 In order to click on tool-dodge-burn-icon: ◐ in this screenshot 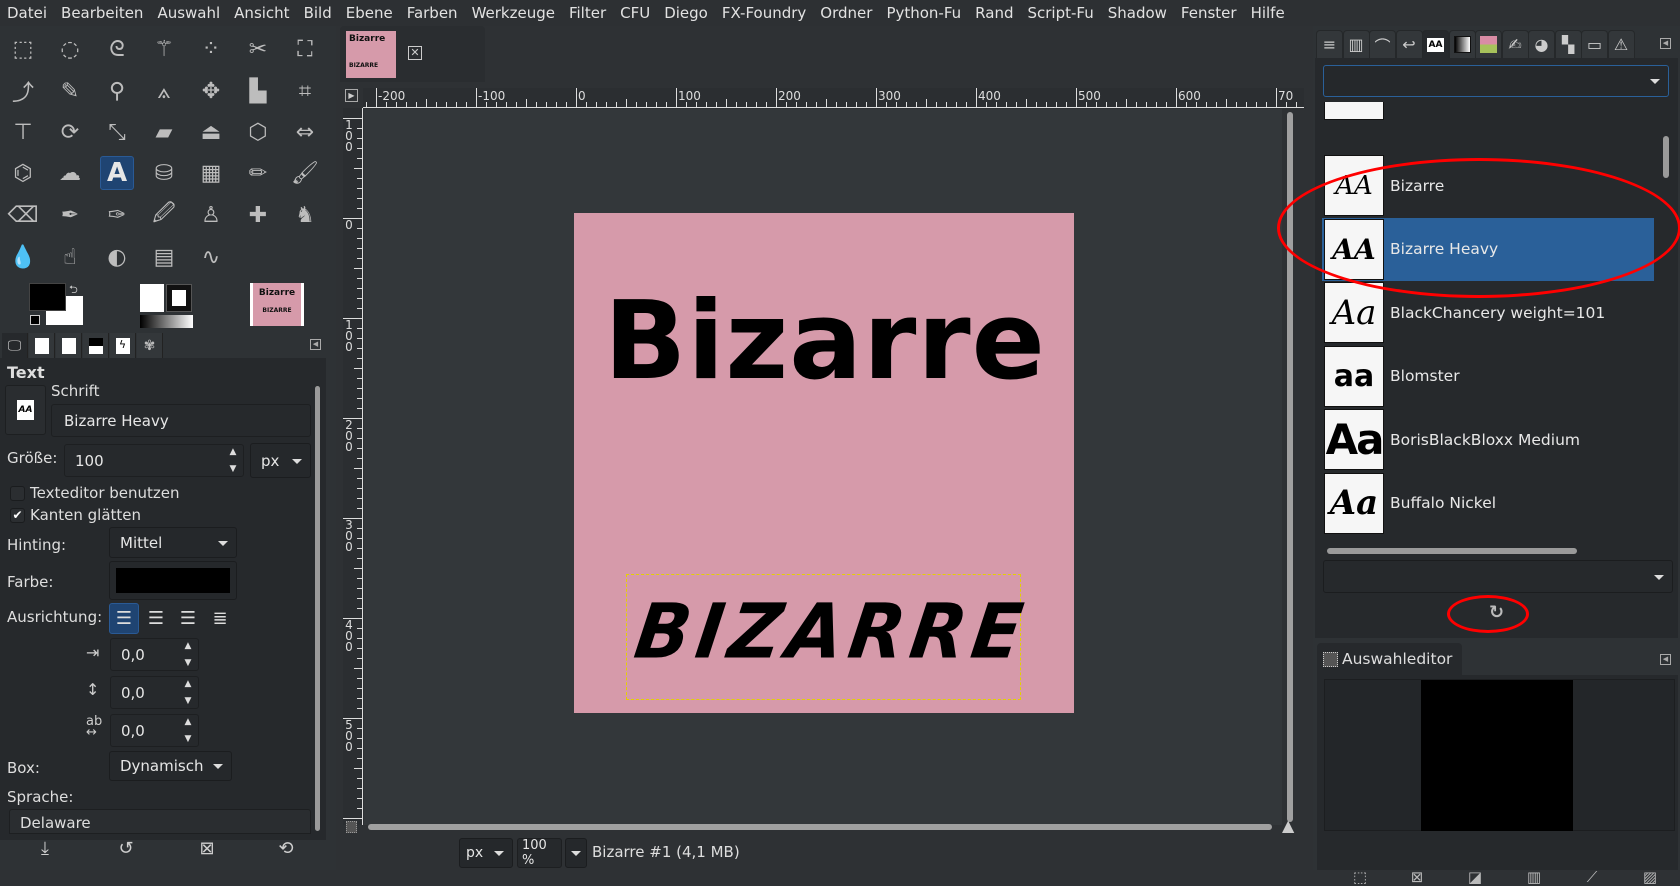, I will do `click(117, 257)`.